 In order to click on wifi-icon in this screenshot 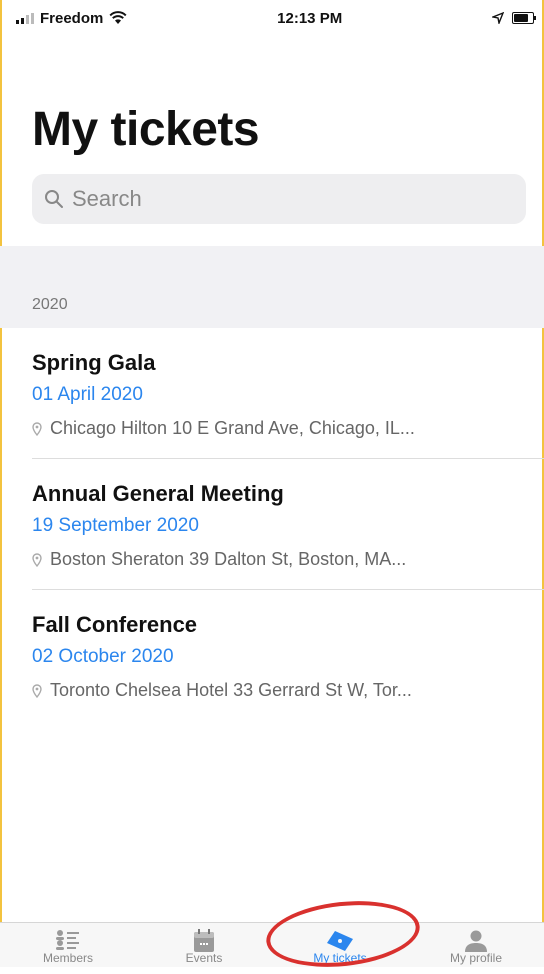, I will do `click(118, 17)`.